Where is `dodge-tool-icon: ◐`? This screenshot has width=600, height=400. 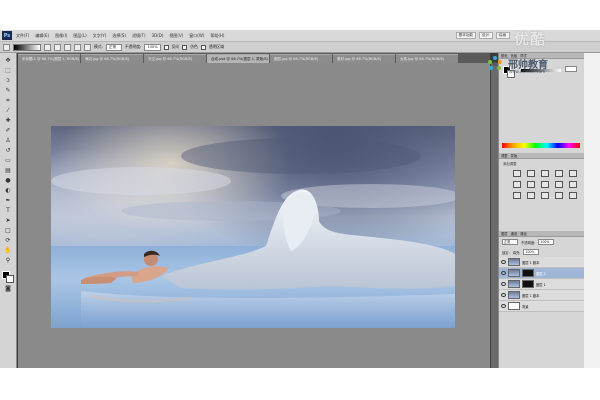
dodge-tool-icon: ◐ is located at coordinates (8, 191).